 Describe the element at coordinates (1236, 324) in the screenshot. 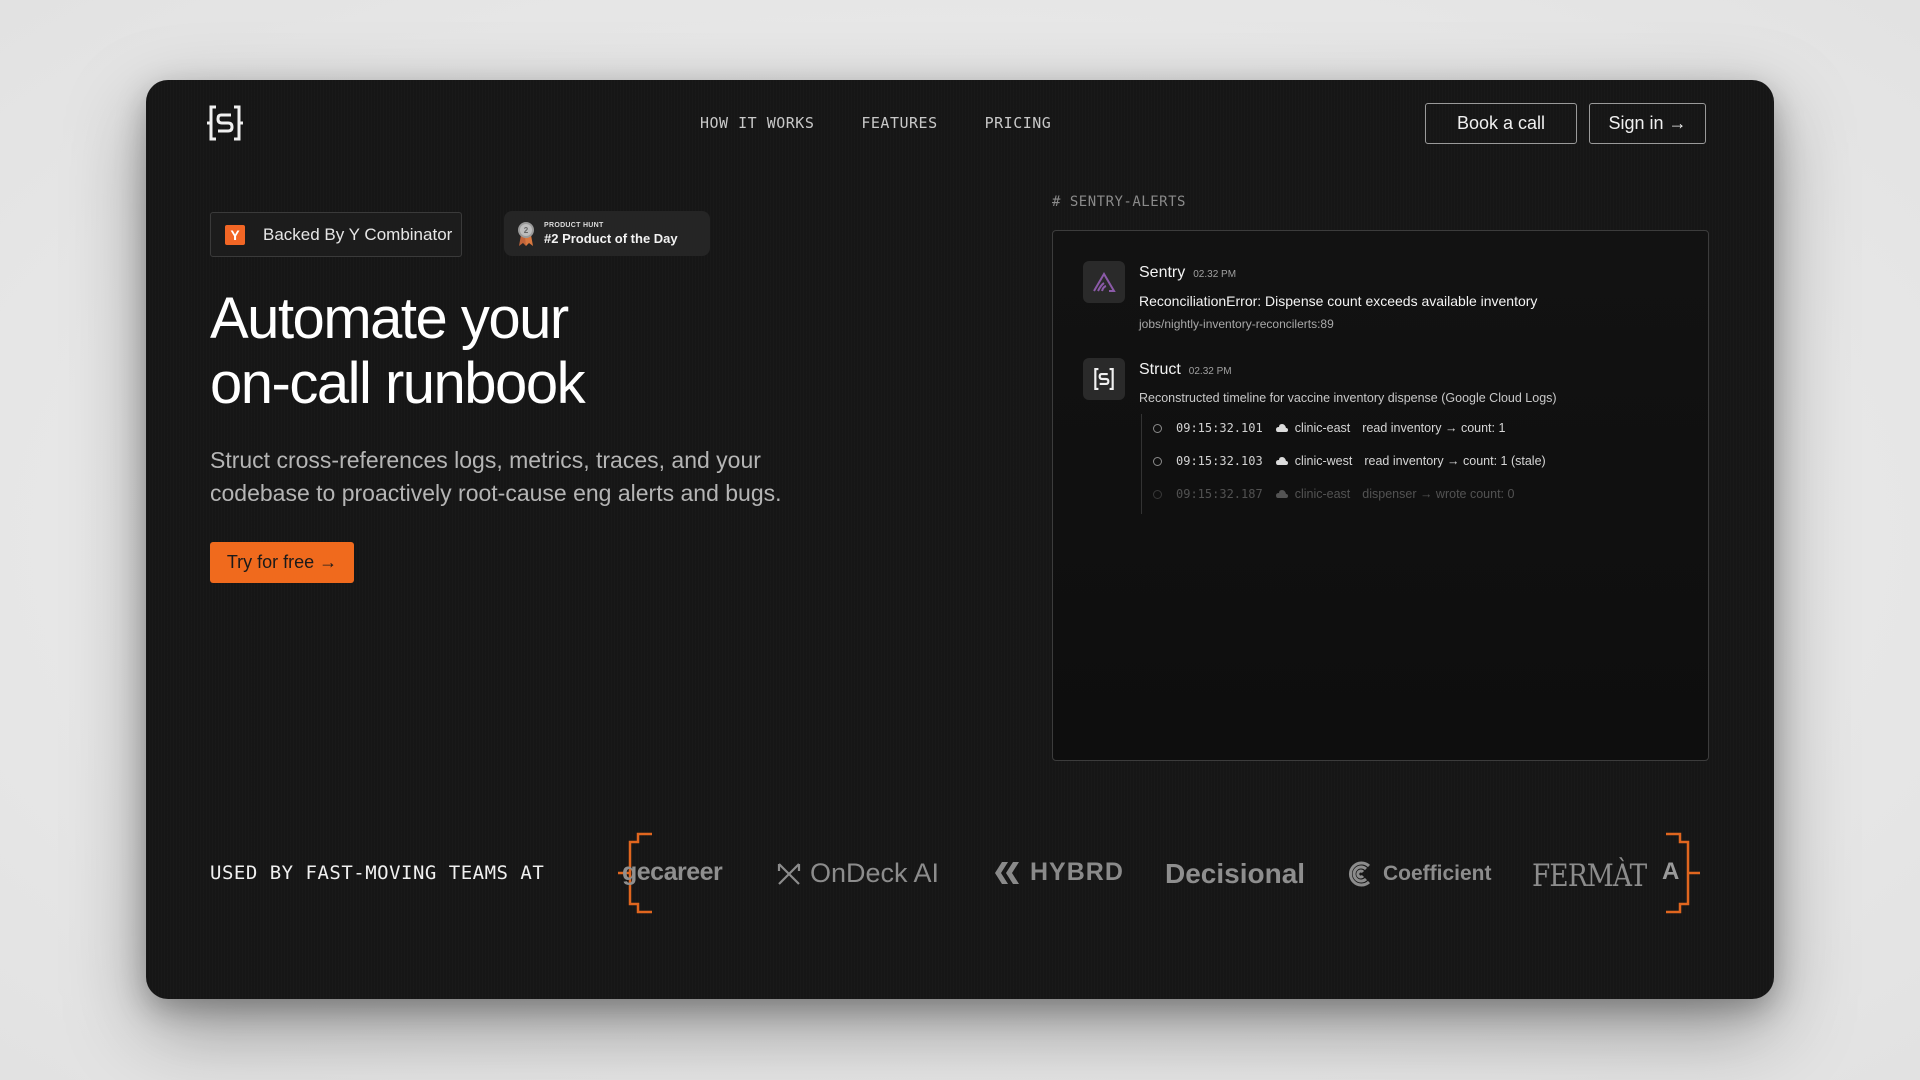

I see `sentry-error-path: jobs/nightly-inventory-reconcilerts:89` at that location.